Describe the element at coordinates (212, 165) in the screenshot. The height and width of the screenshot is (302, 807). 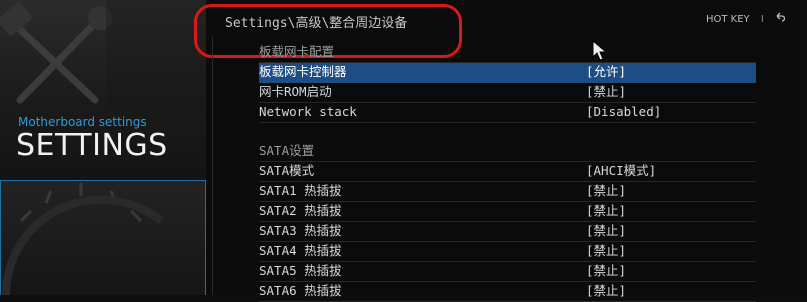
I see `divider` at that location.